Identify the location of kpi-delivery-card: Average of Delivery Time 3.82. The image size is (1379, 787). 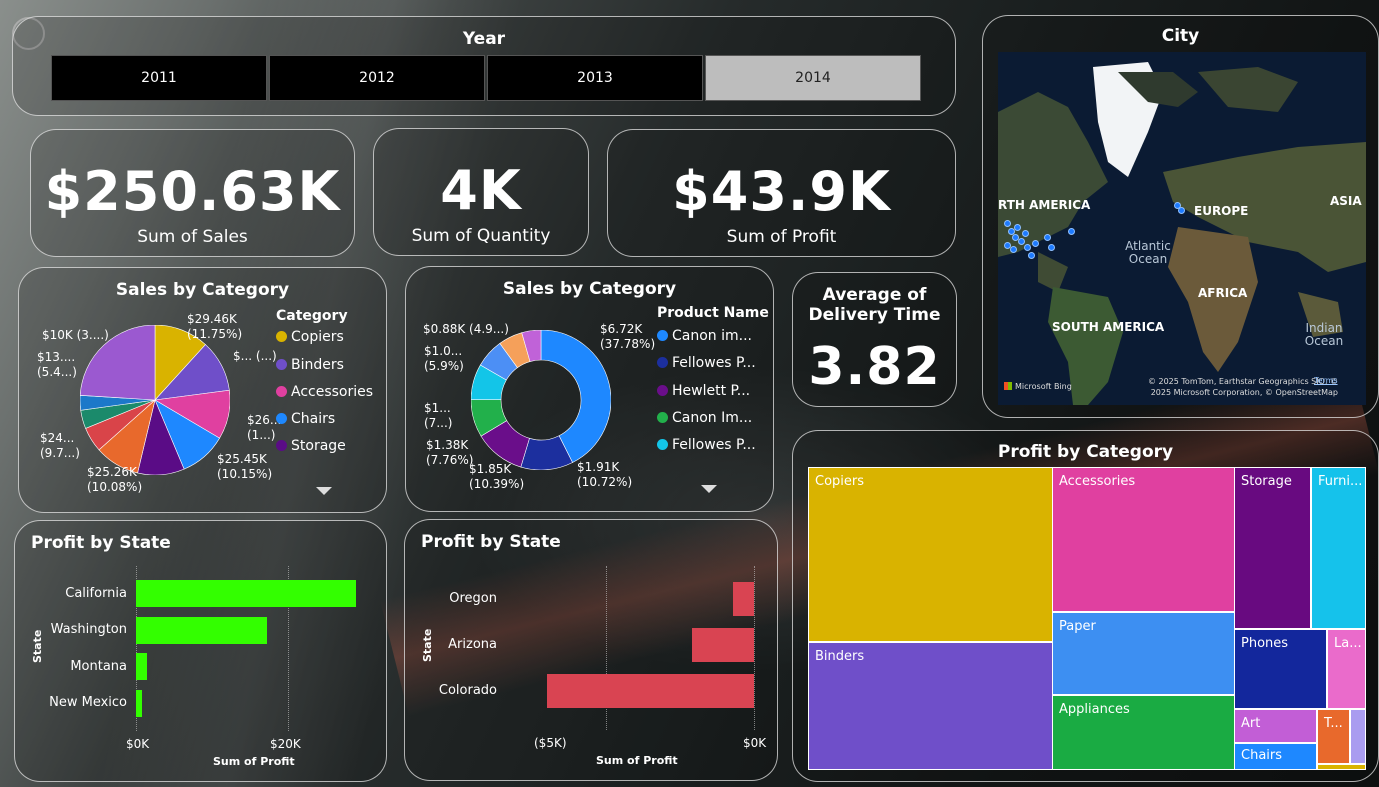
(874, 339).